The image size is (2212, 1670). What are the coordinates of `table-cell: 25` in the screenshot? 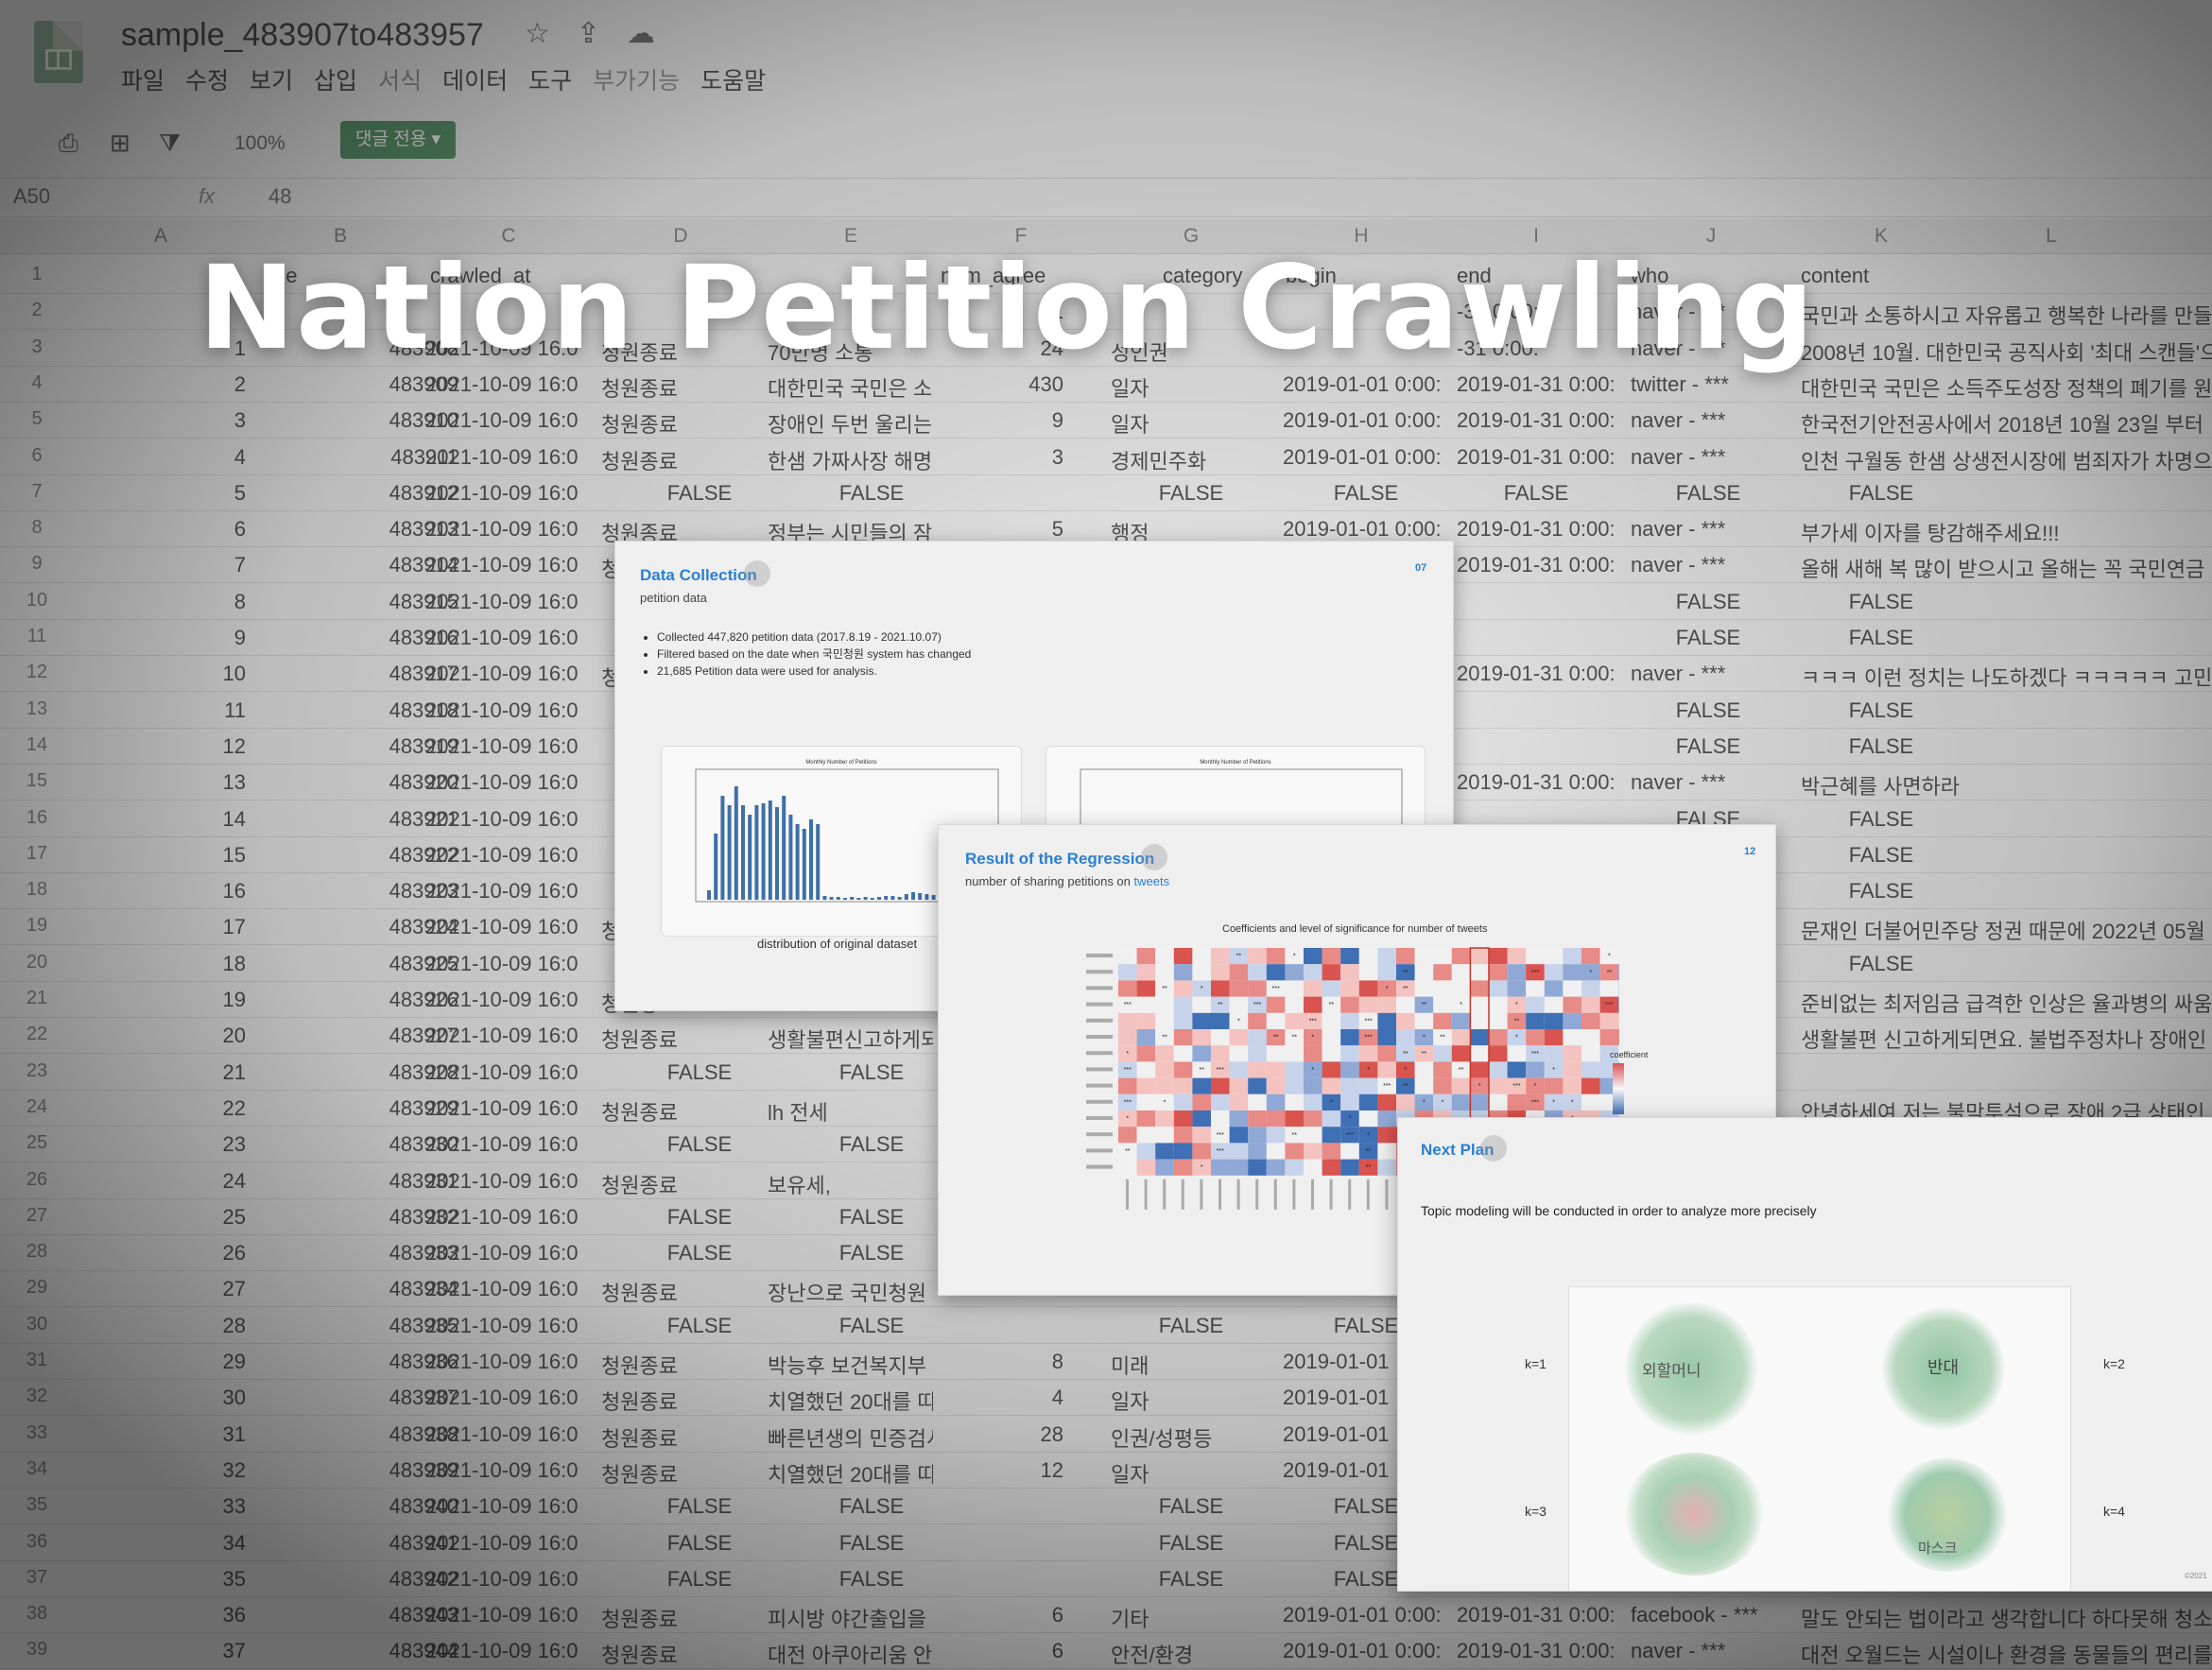 It's located at (208, 1217).